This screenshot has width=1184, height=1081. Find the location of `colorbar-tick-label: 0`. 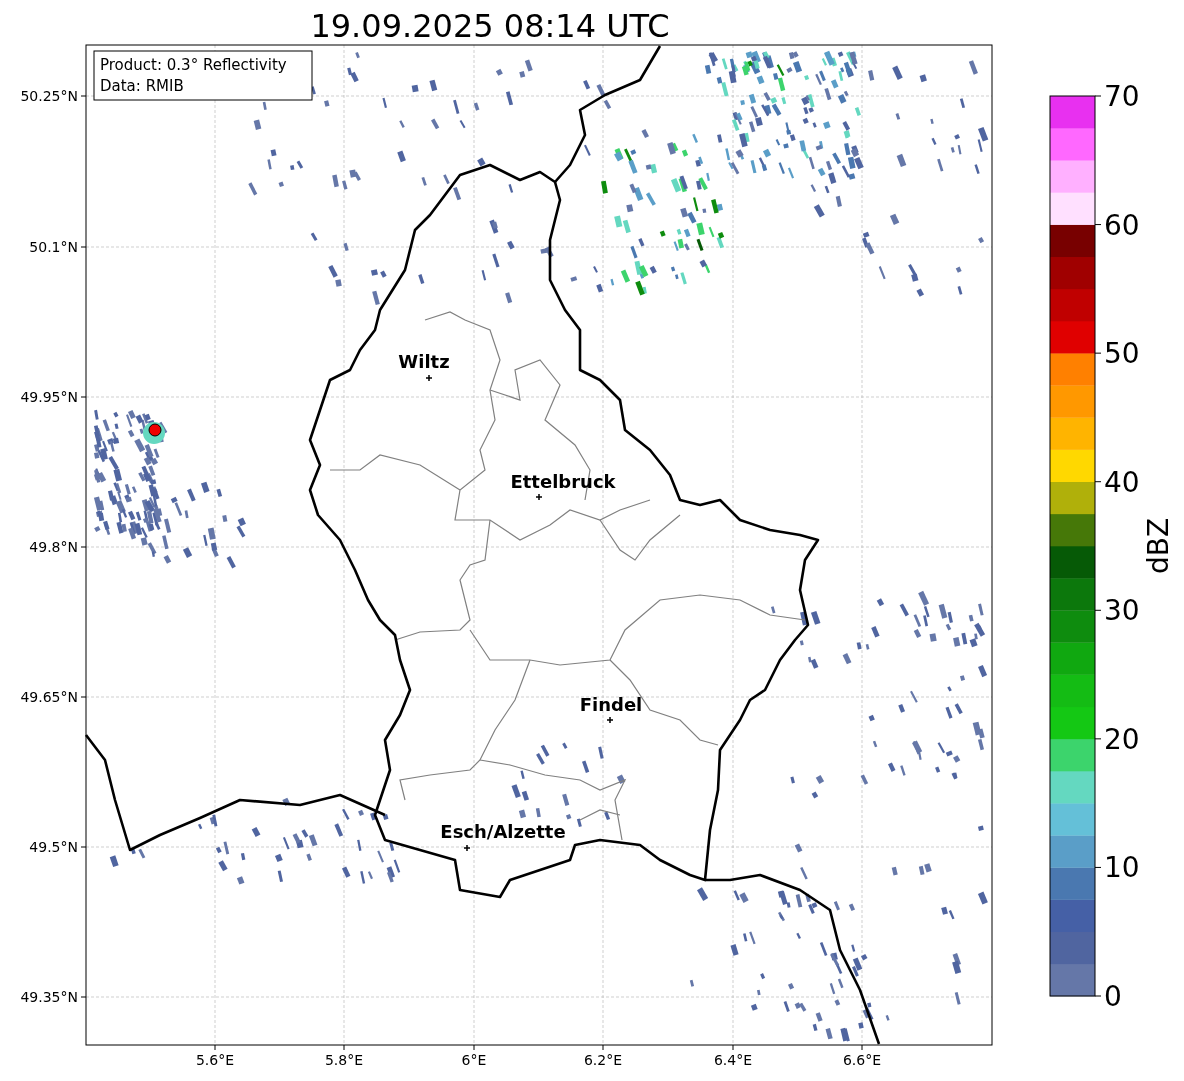

colorbar-tick-label: 0 is located at coordinates (1113, 996).